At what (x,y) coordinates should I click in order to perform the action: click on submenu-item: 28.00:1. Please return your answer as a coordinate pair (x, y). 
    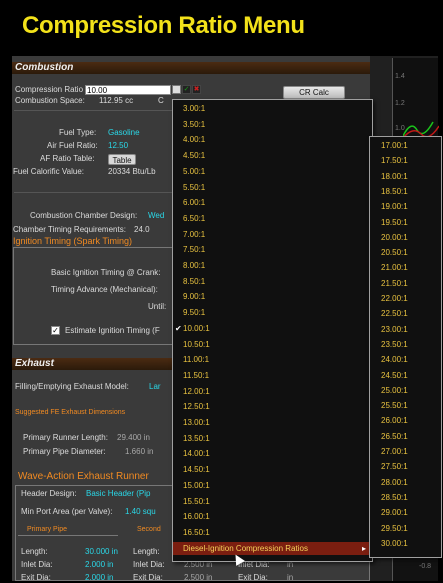
    Looking at the image, I should click on (394, 483).